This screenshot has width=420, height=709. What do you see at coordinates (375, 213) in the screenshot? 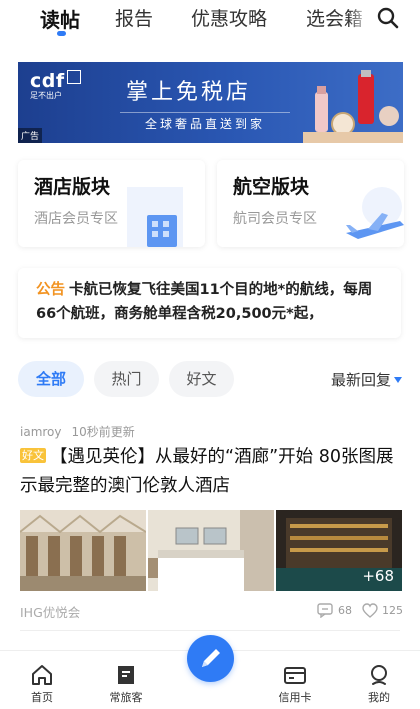
I see `airplane-icon` at bounding box center [375, 213].